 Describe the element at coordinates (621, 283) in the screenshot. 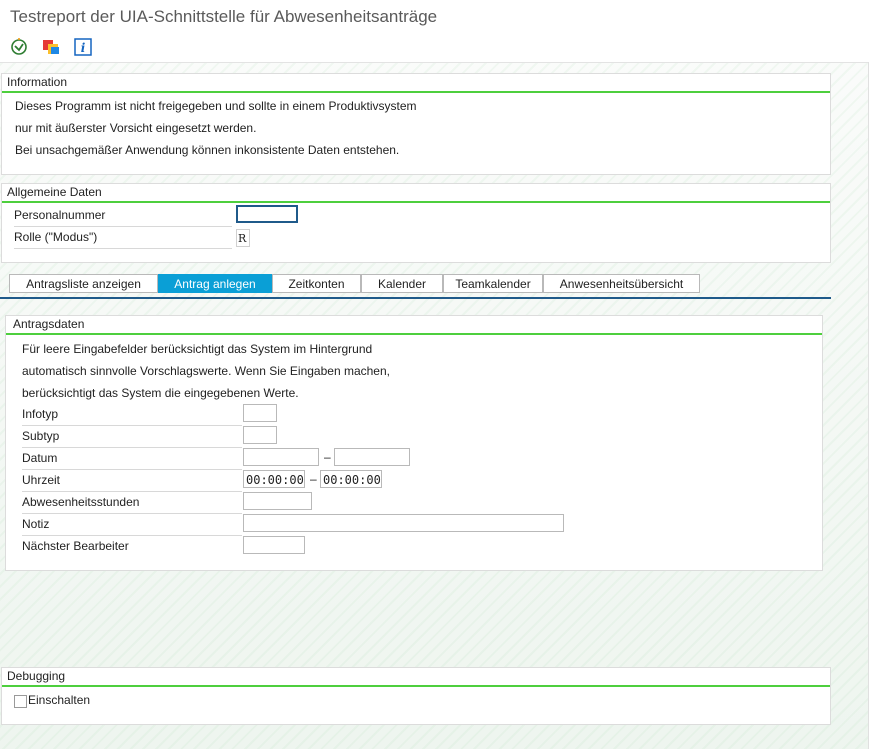

I see `tab-attendance-overview: Anwesenheitsübersicht` at that location.